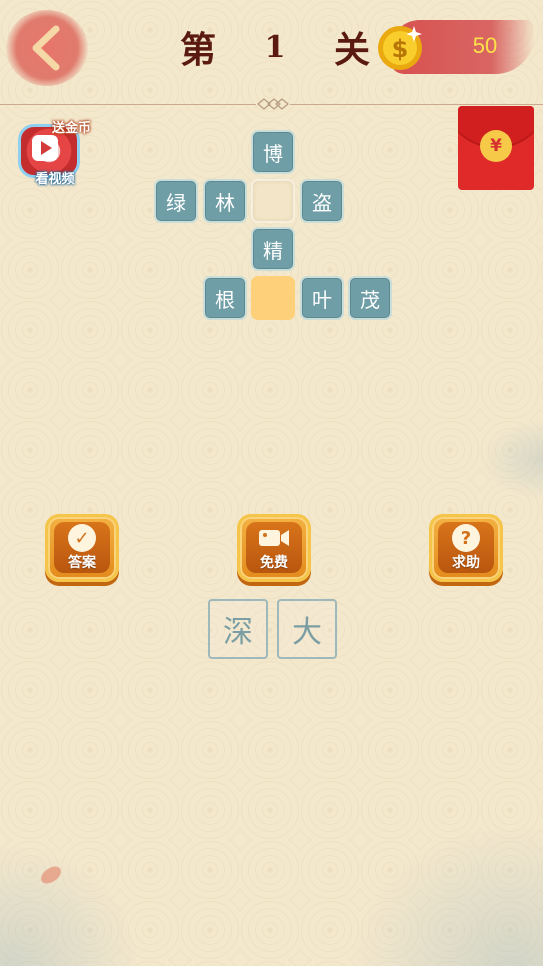 This screenshot has height=966, width=543. I want to click on chevron-left-icon, so click(46, 48).